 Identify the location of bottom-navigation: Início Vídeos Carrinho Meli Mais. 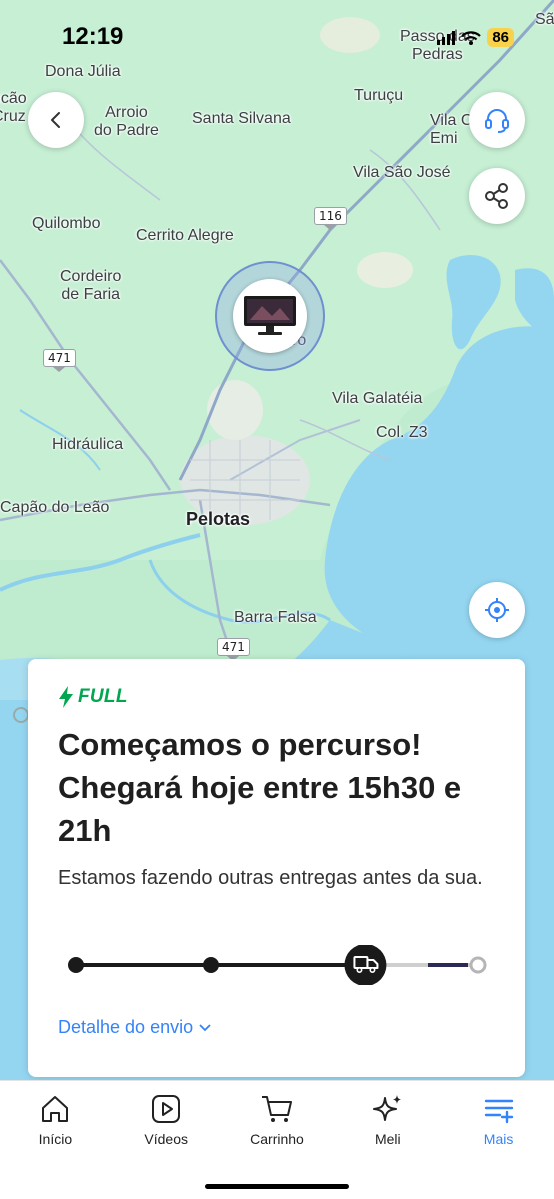
(277, 1139).